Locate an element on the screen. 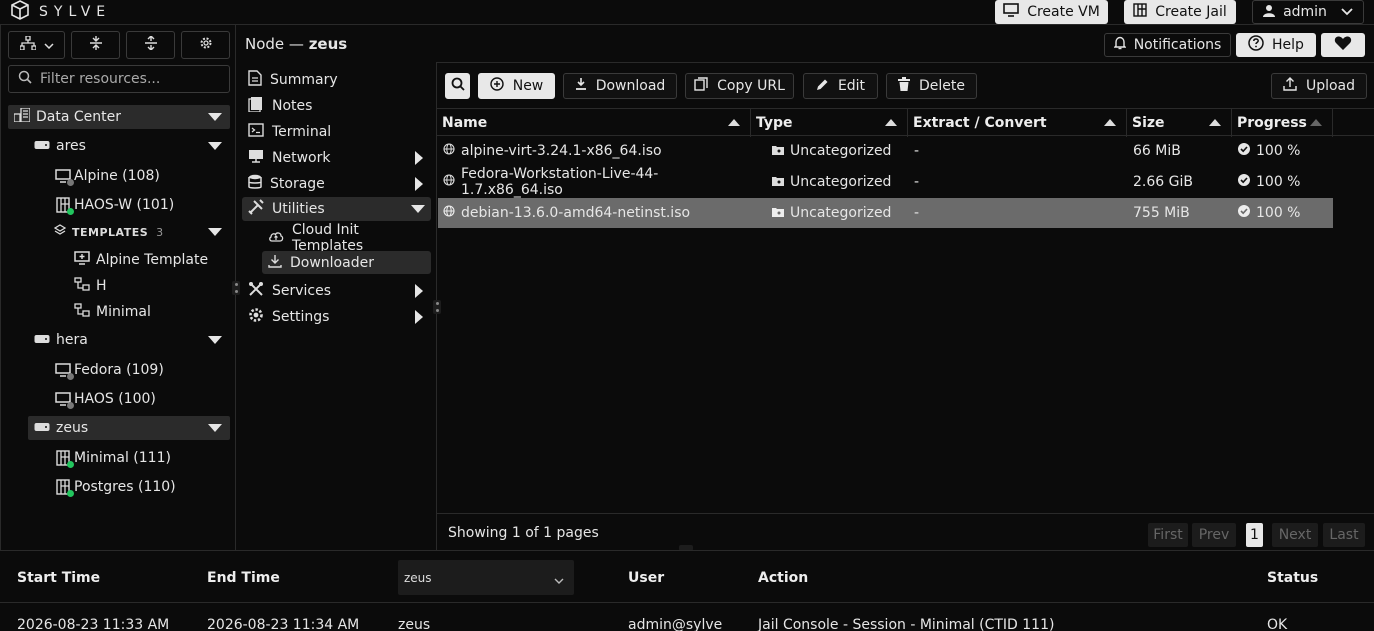 This screenshot has width=1374, height=631. tree-item-postgres-jail: Postgres (110) is located at coordinates (142, 487).